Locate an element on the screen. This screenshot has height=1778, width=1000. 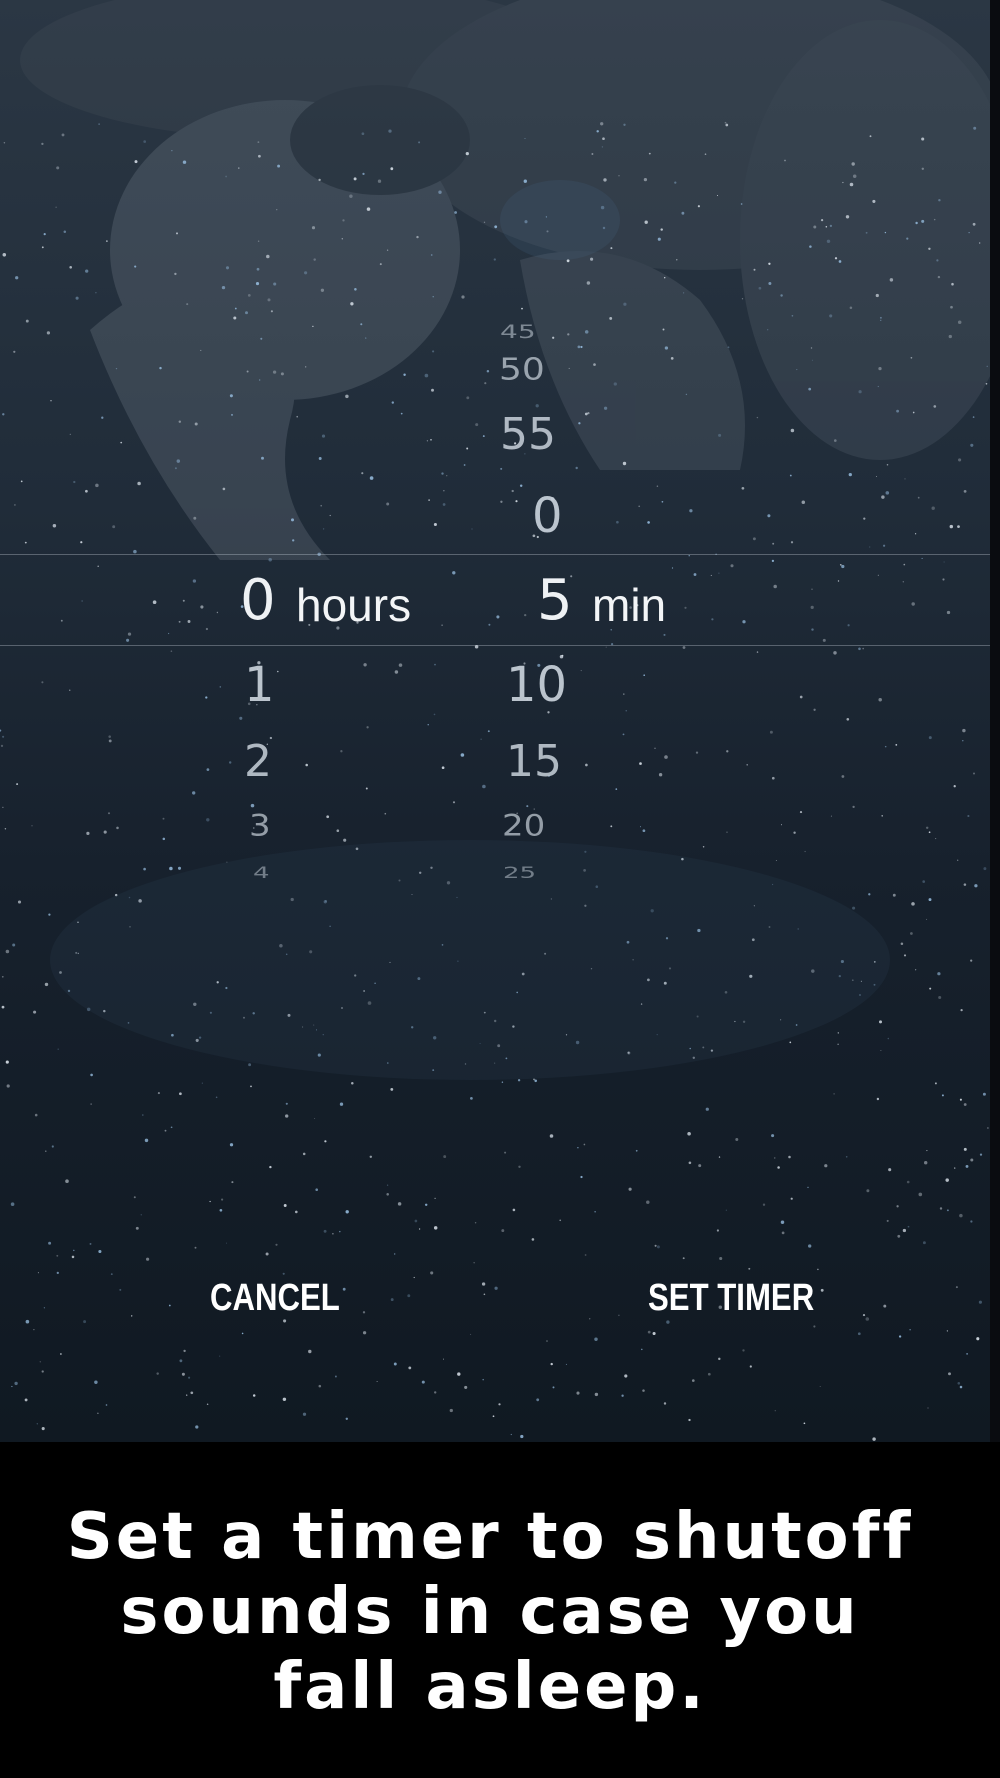
minutes-option: 55 is located at coordinates (528, 435).